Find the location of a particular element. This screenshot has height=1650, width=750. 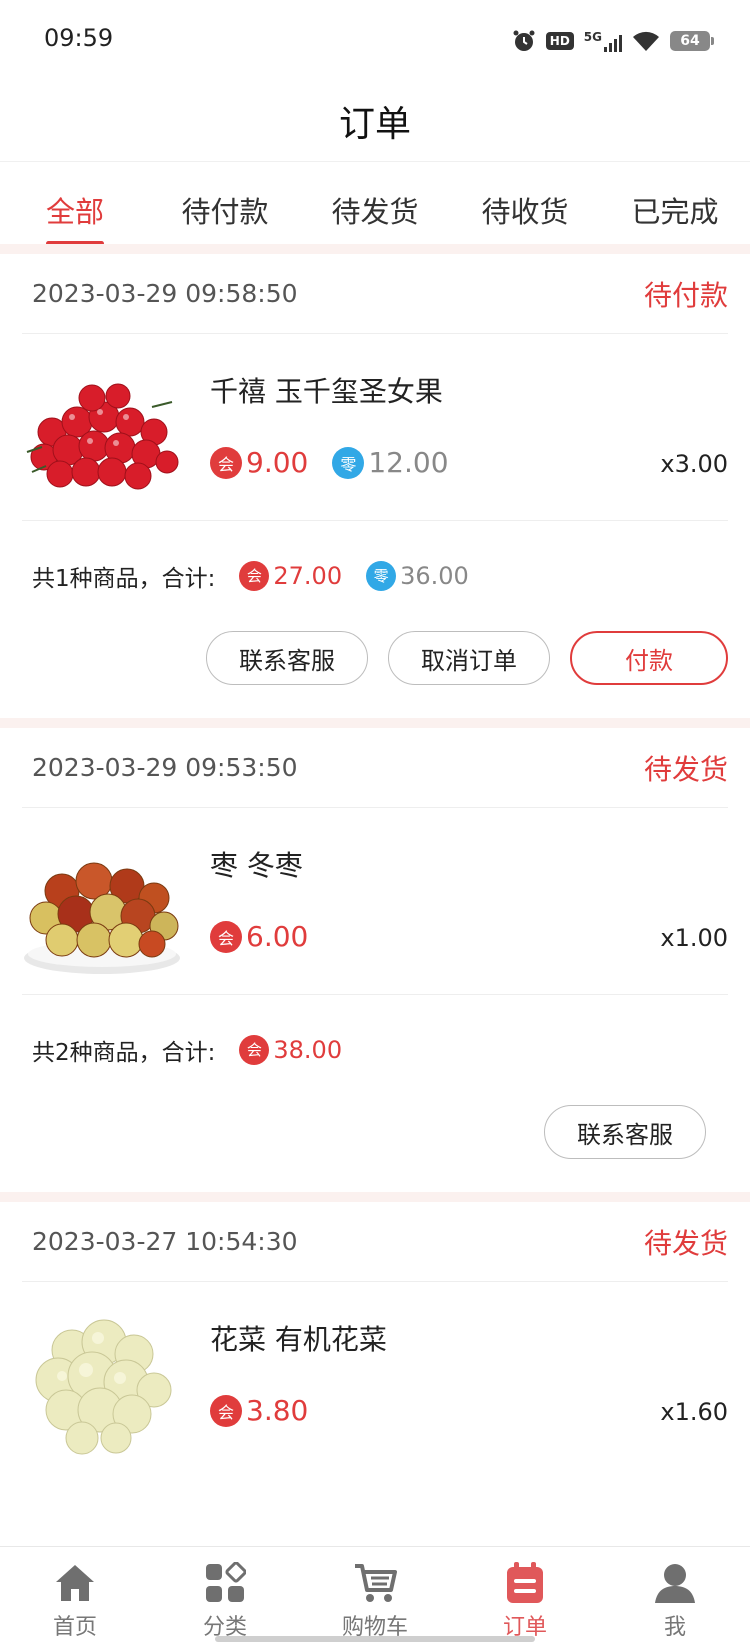

product-quantity: x1.60 is located at coordinates (694, 1412).